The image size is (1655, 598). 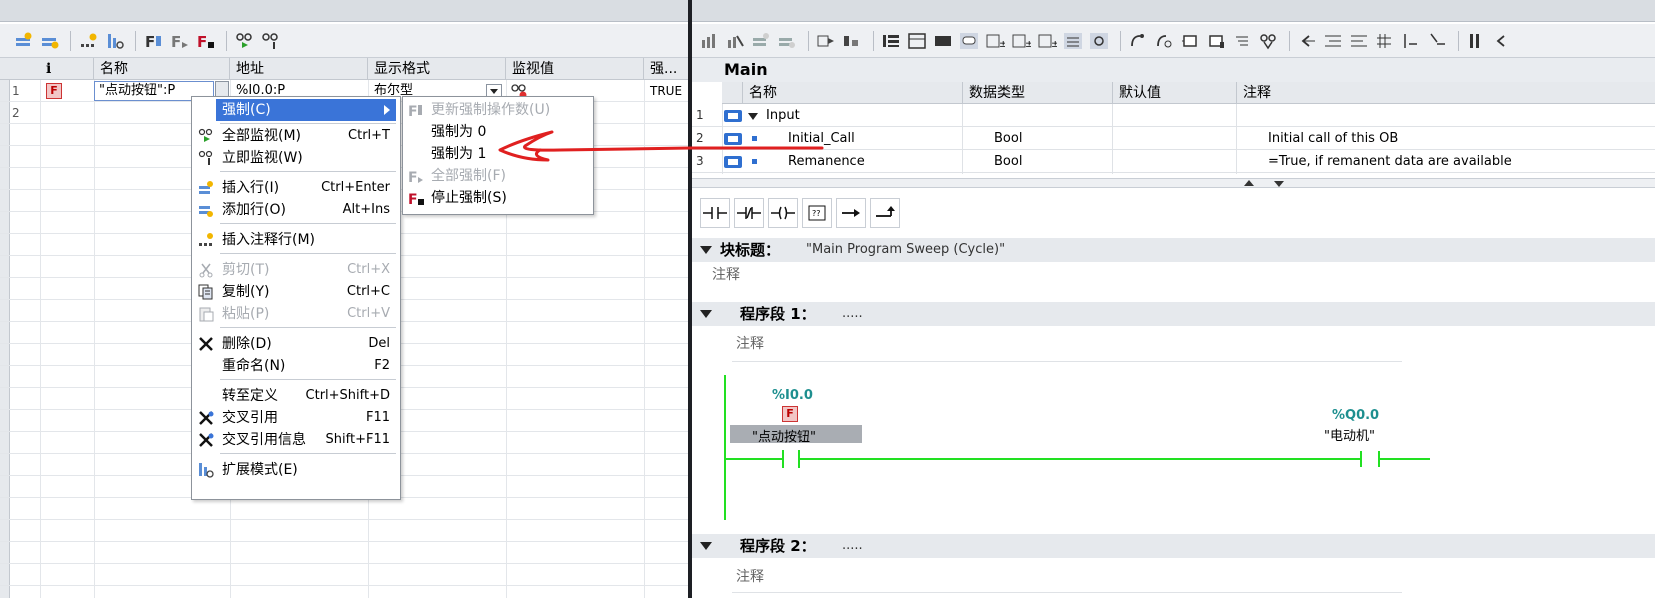 I want to click on interface-name: Input, so click(x=780, y=115).